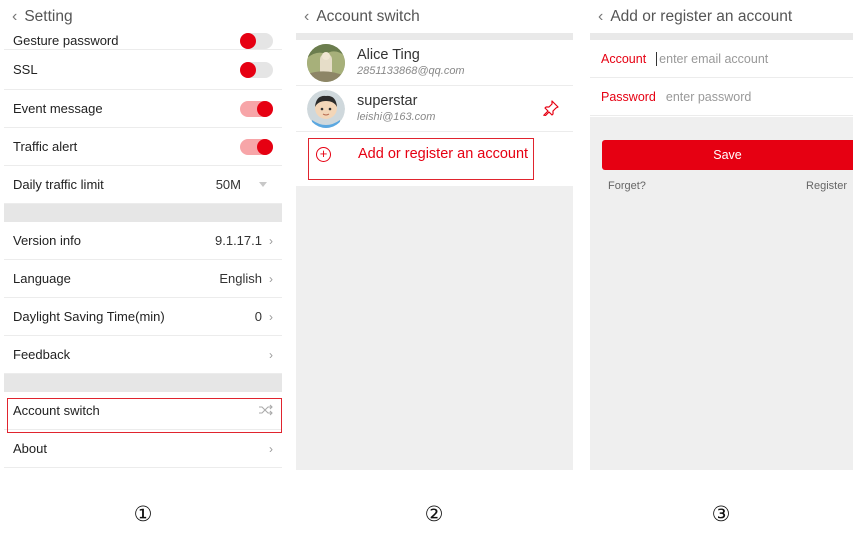 This screenshot has width=853, height=542. What do you see at coordinates (143, 514) in the screenshot?
I see `step-number-1: ①` at bounding box center [143, 514].